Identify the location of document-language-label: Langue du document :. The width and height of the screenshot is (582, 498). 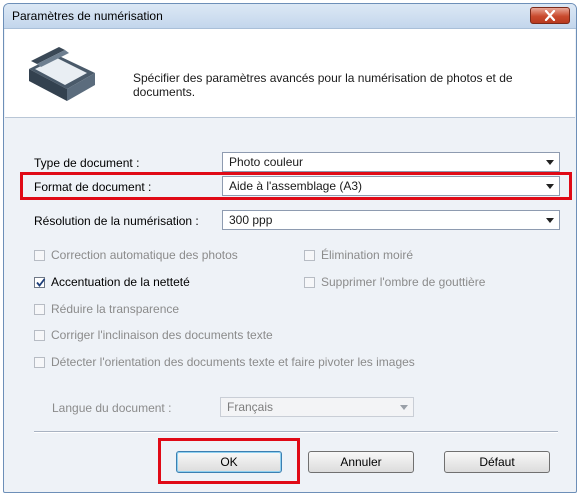
(112, 408).